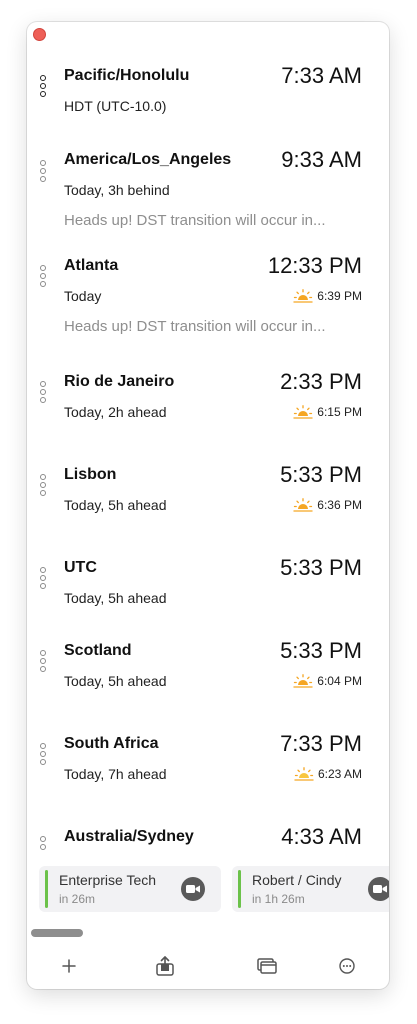 This screenshot has height=1024, width=417. I want to click on timezone-row: Australia/Sydney 4:33 AM, so click(208, 841).